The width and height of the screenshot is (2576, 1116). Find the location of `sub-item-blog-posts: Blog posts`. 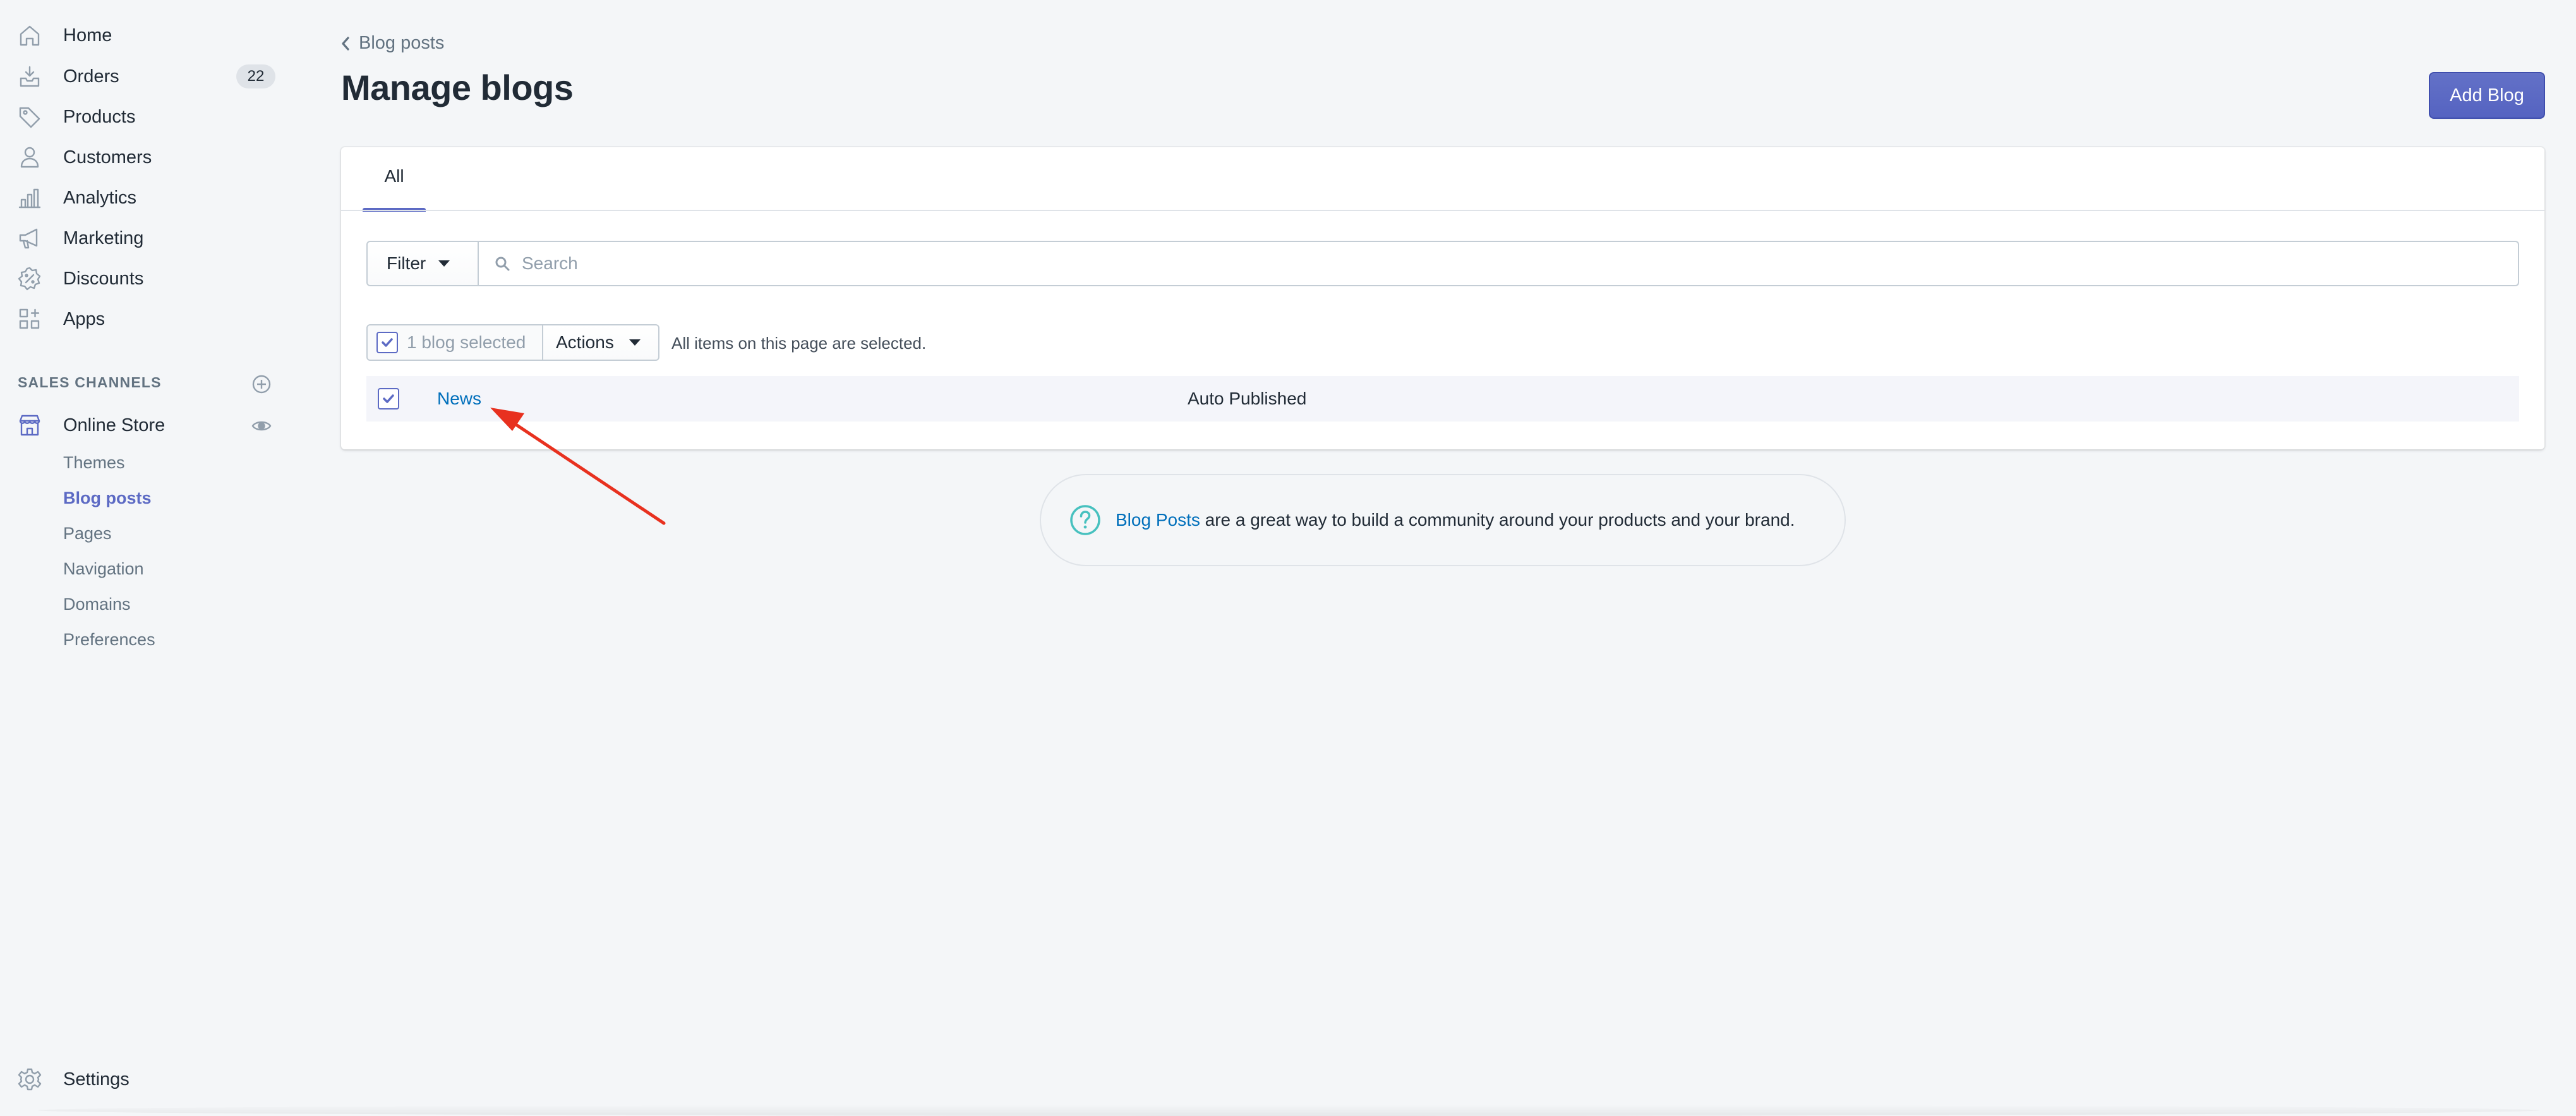

sub-item-blog-posts: Blog posts is located at coordinates (107, 498).